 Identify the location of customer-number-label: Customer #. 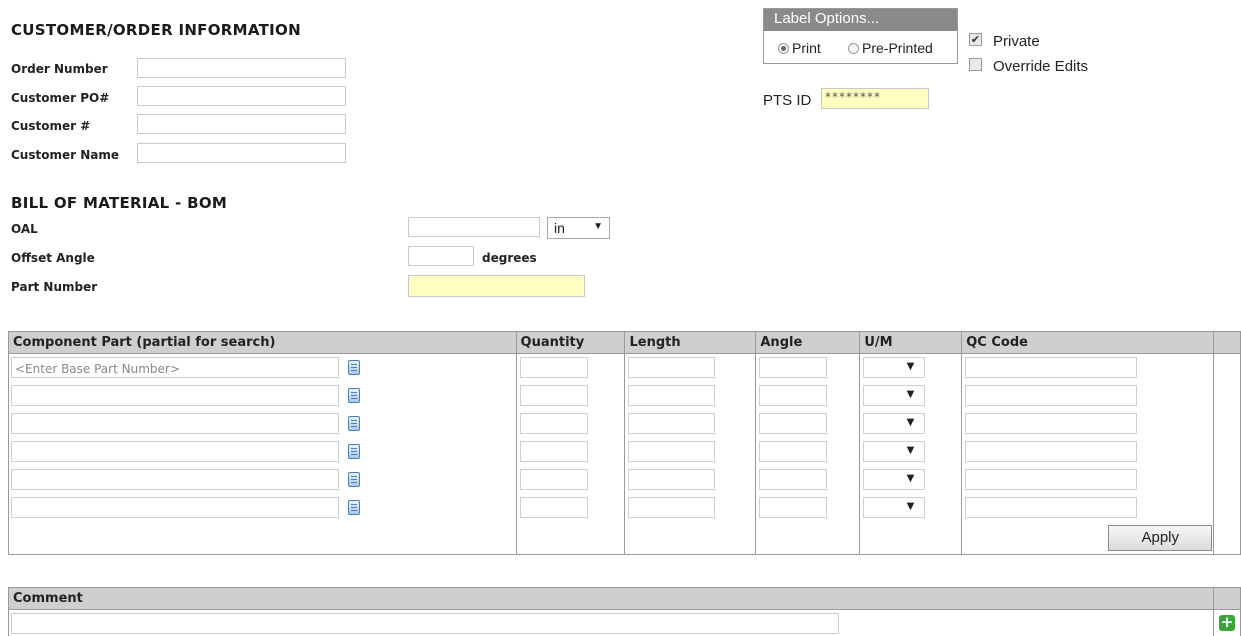
(50, 126).